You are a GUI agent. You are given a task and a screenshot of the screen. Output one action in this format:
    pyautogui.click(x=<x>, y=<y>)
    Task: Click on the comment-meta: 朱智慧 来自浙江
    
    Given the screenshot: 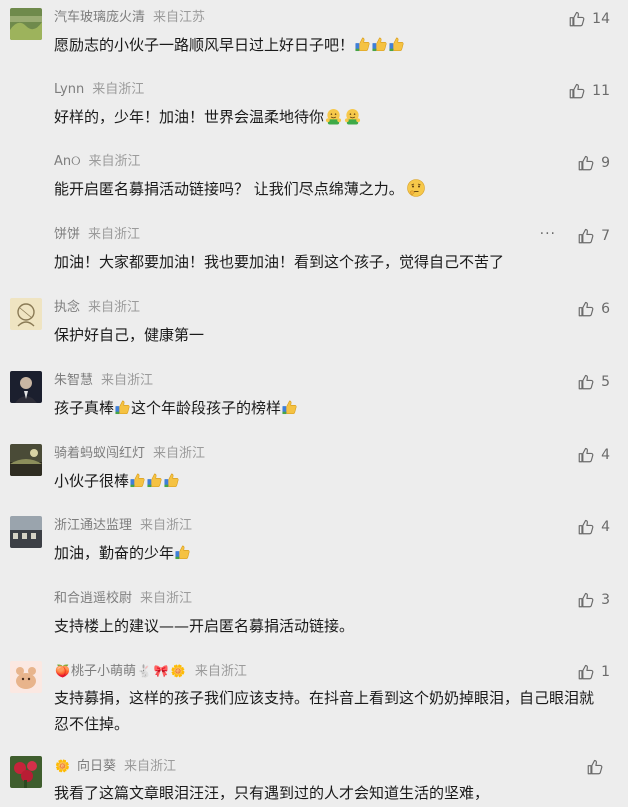 What is the action you would take?
    pyautogui.click(x=103, y=381)
    